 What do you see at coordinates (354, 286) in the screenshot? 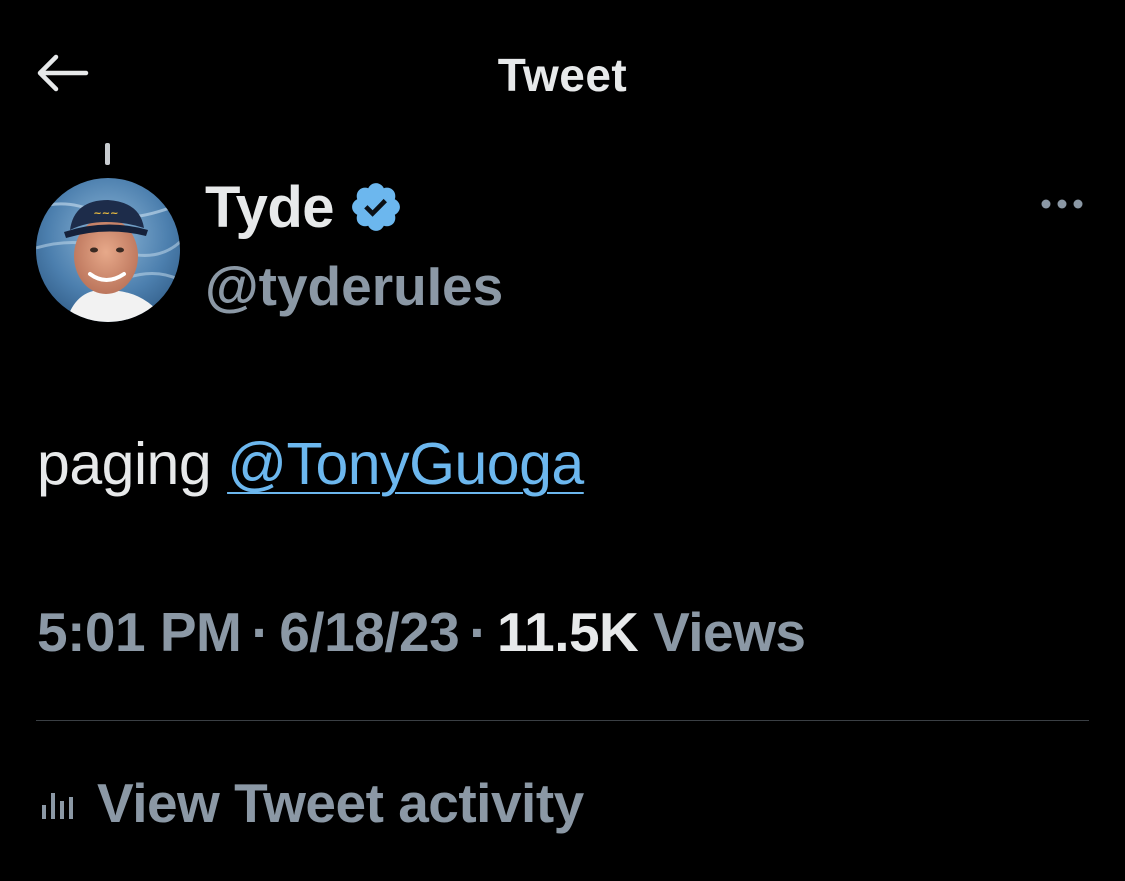
I see `author-handle: @tyderuIes` at bounding box center [354, 286].